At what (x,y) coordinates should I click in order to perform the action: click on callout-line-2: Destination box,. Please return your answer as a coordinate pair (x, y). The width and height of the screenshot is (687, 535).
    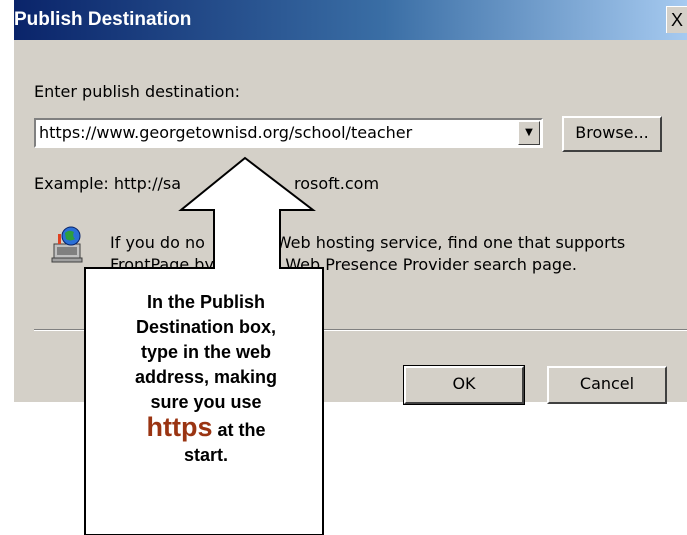
    Looking at the image, I should click on (205, 327).